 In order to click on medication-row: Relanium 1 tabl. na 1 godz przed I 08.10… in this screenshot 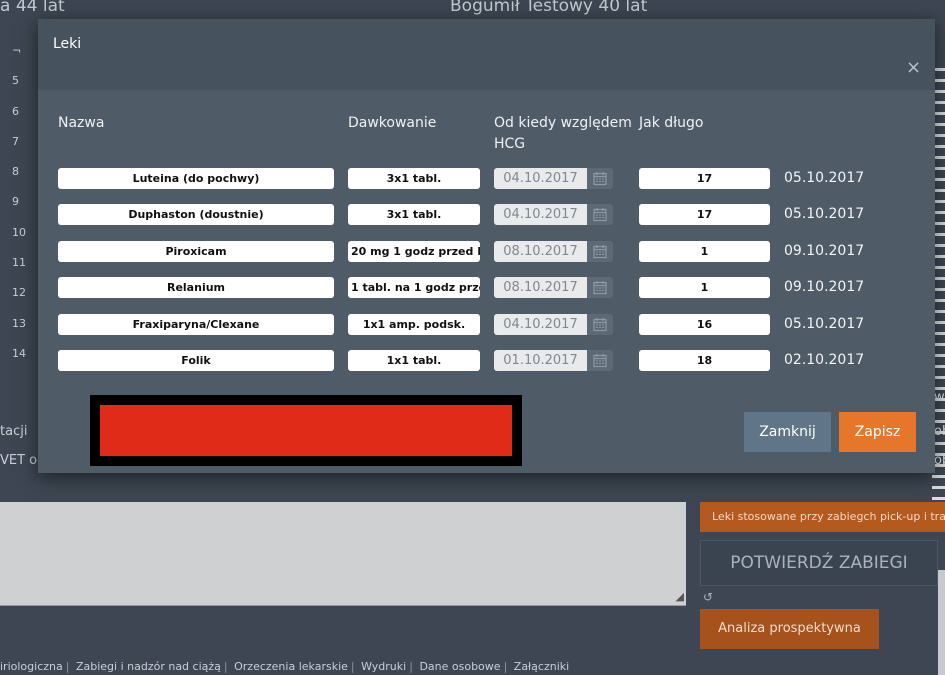, I will do `click(486, 289)`.